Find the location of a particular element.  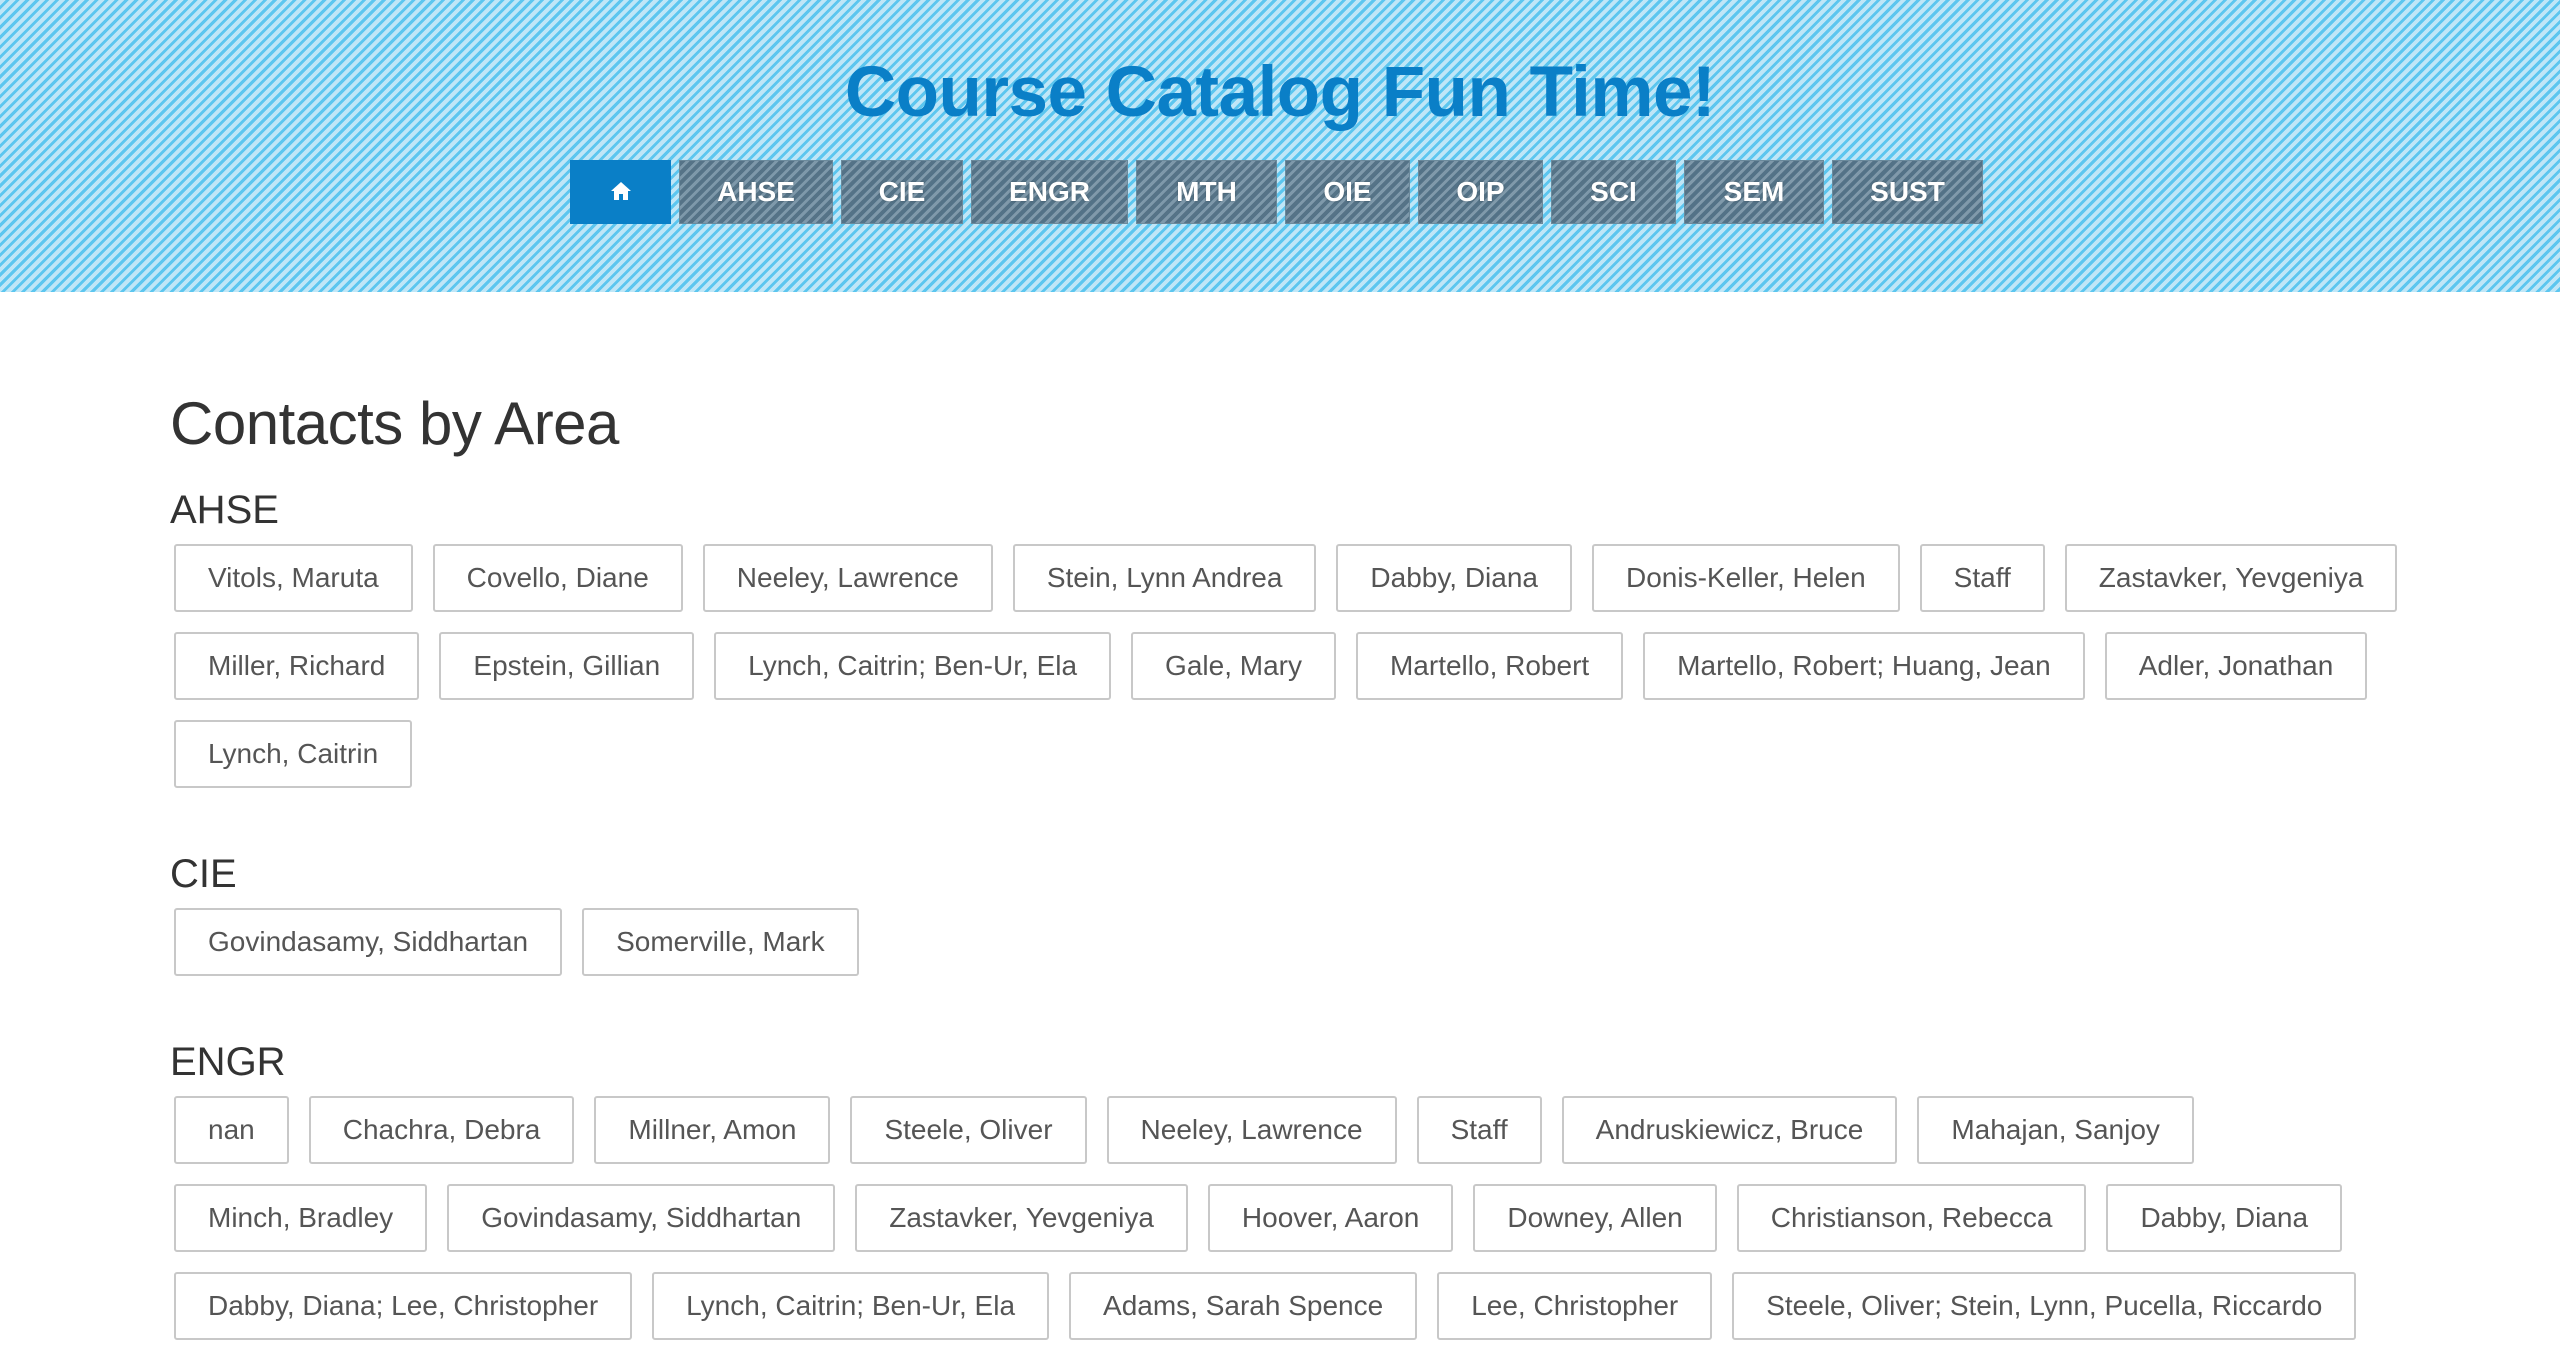

nav-button-mth: MTH is located at coordinates (1206, 192).